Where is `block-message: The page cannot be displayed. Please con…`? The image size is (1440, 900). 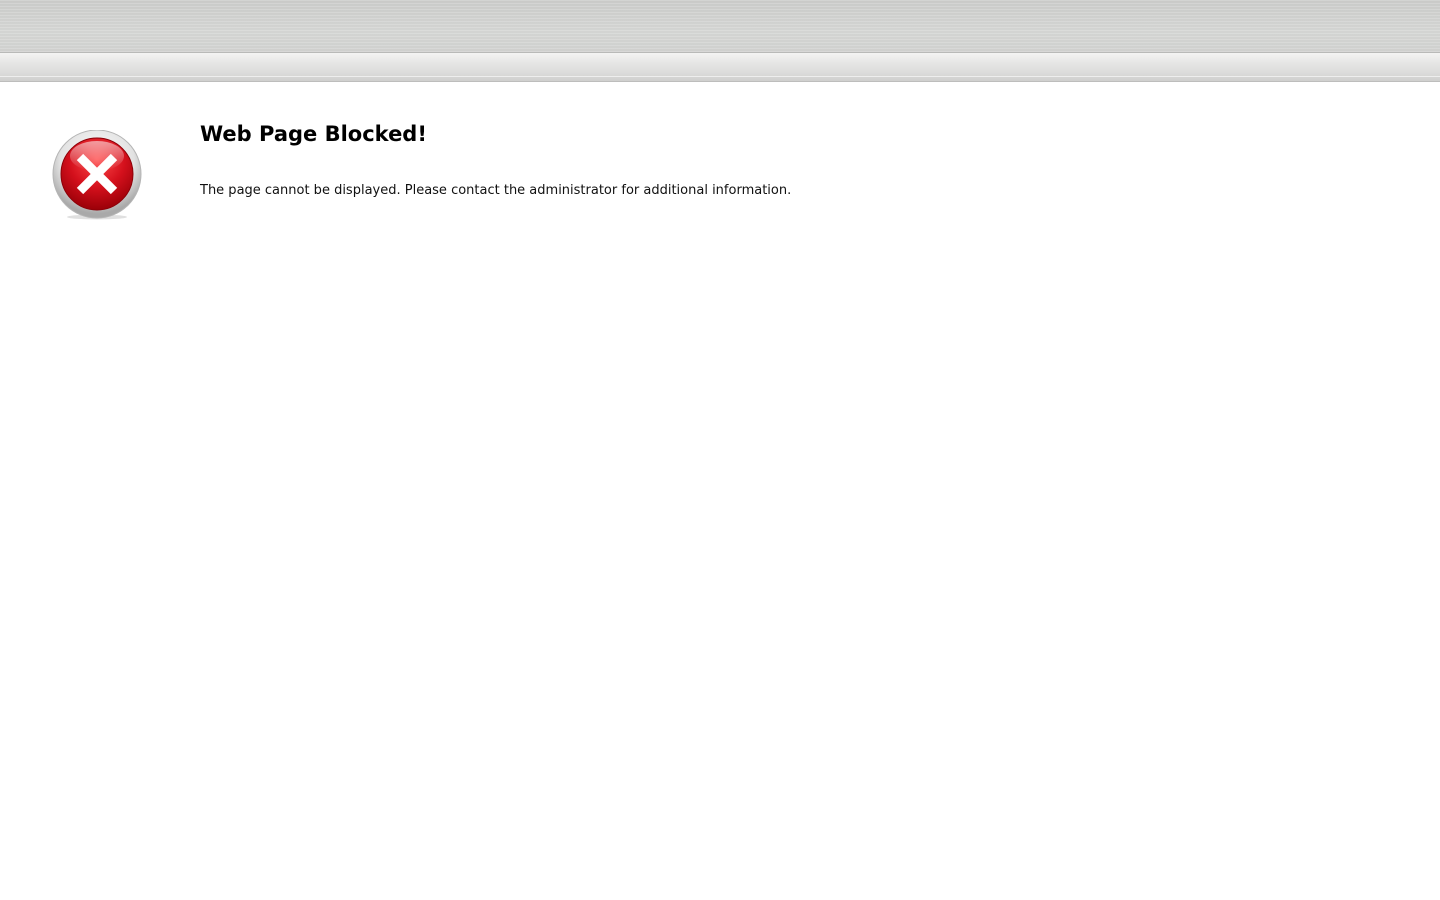
block-message: The page cannot be displayed. Please con… is located at coordinates (496, 190).